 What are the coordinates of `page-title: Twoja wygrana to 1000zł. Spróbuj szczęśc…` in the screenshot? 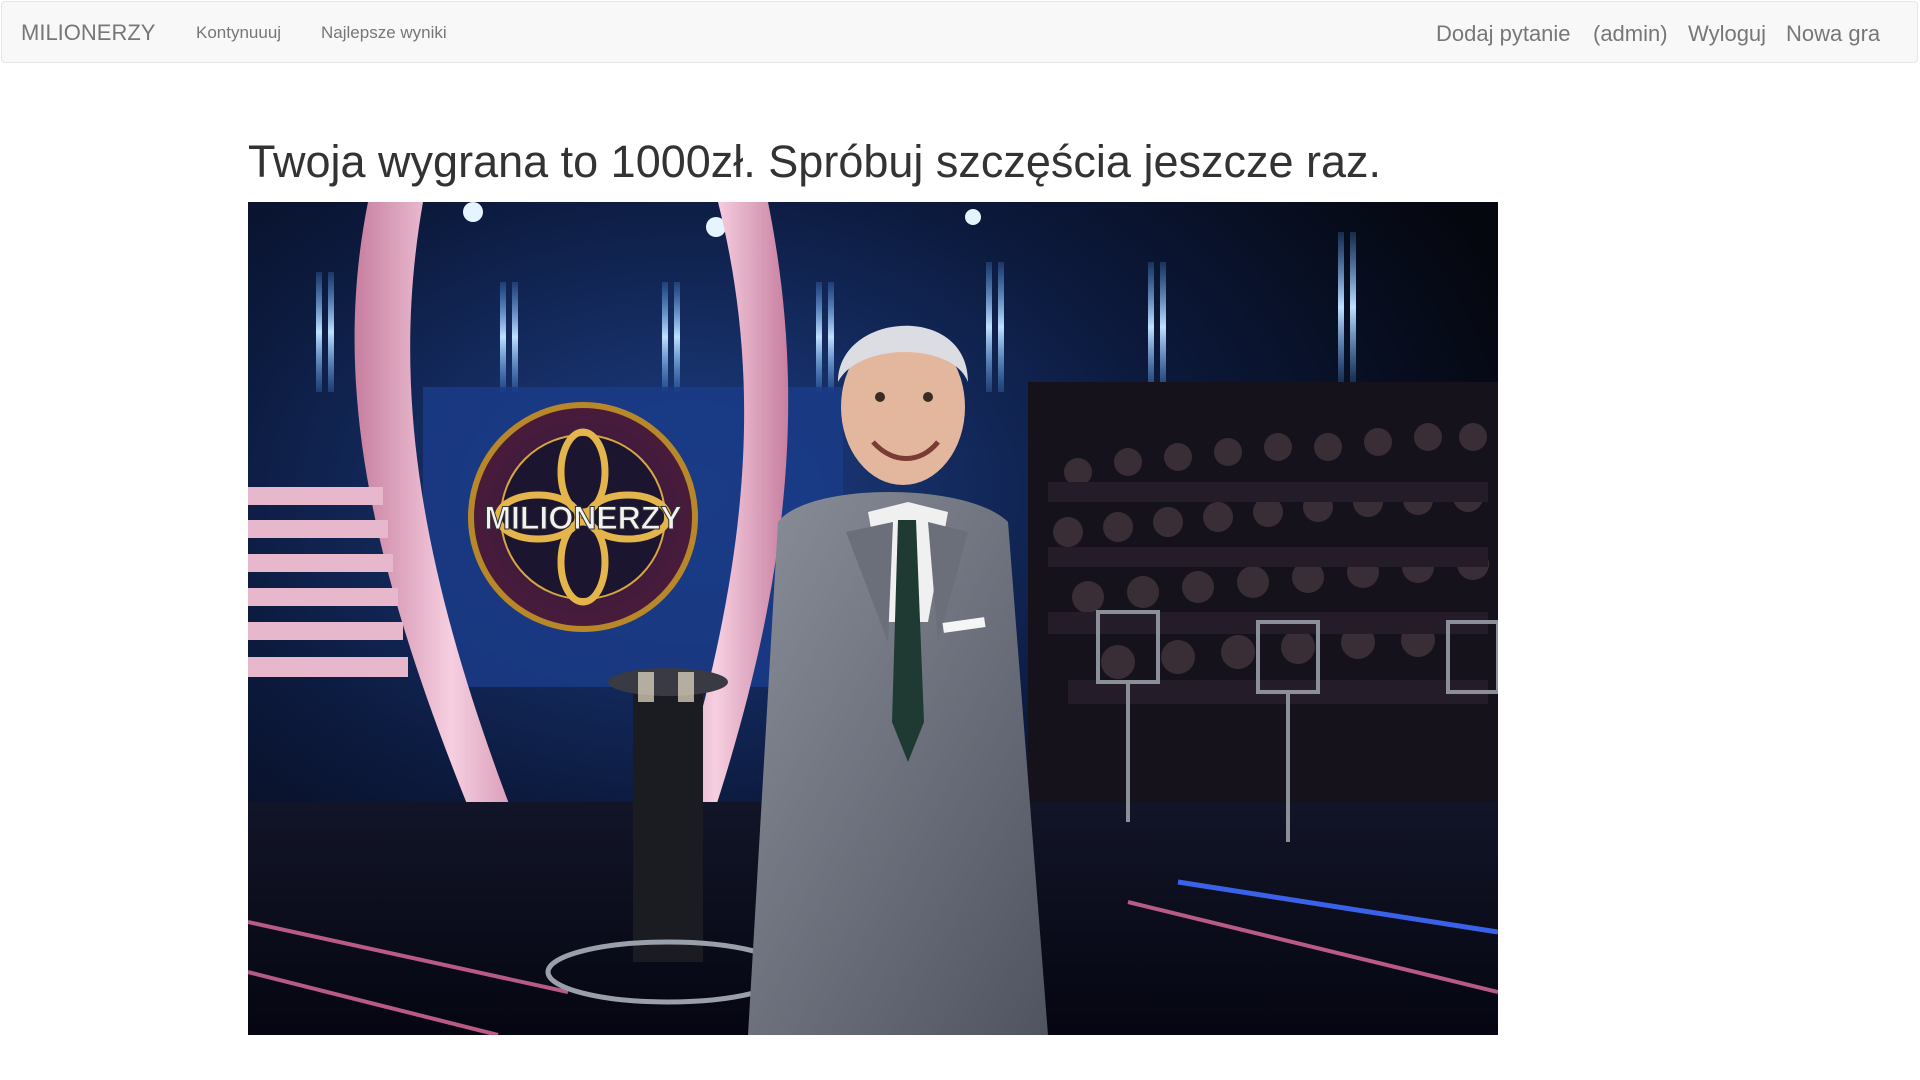 It's located at (815, 161).